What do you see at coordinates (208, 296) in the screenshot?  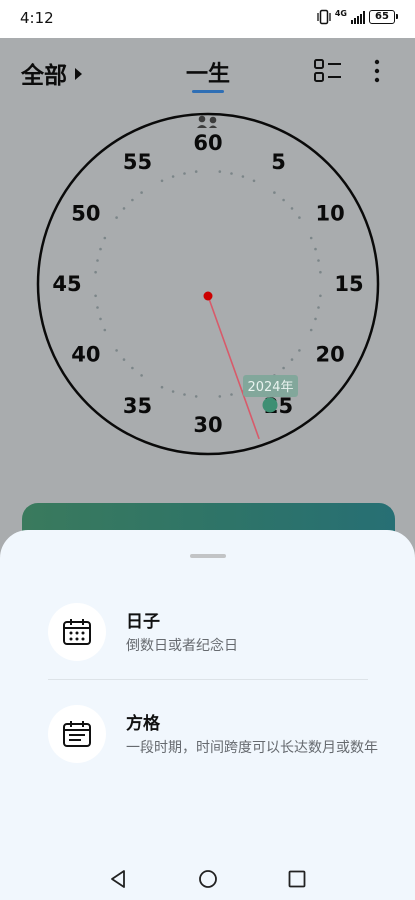 I see `clock-center-dot` at bounding box center [208, 296].